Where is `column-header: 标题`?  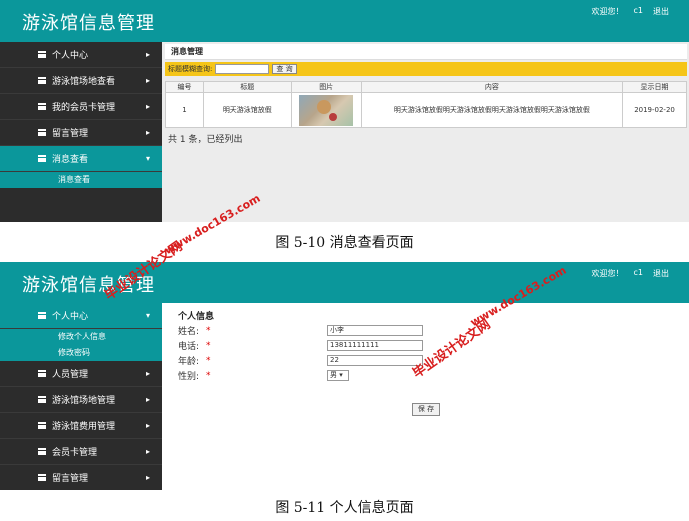
column-header: 标题 is located at coordinates (247, 87).